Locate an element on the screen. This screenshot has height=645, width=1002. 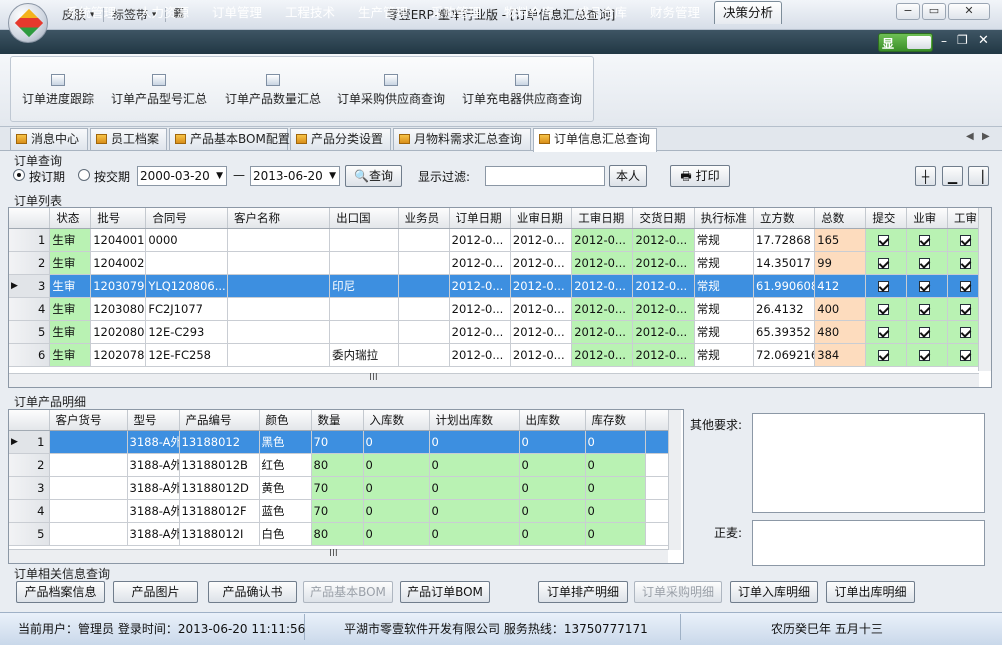
order-cell-contract: 0000 is located at coordinates (187, 240).